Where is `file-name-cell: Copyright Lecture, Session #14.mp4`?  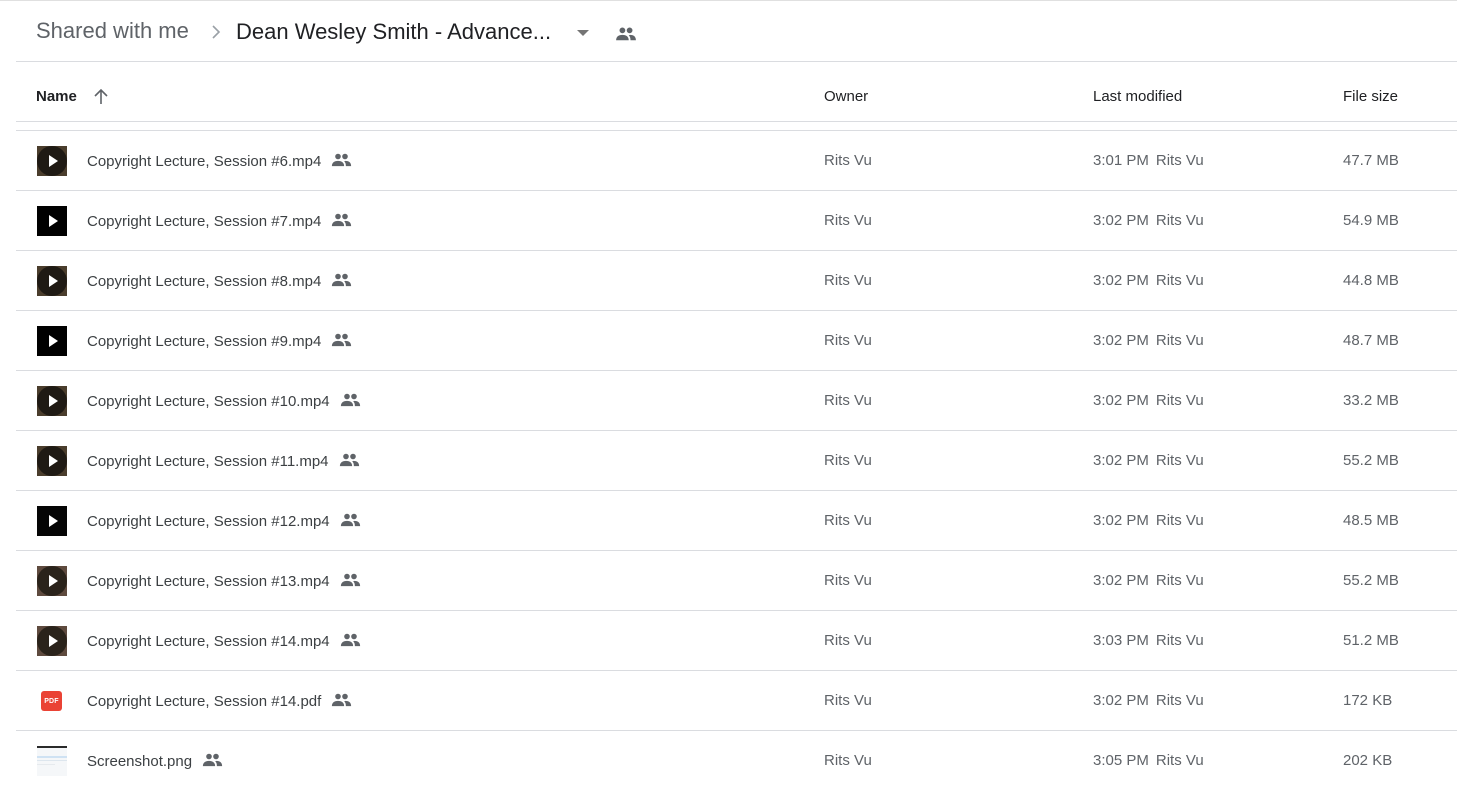
file-name-cell: Copyright Lecture, Session #14.mp4 is located at coordinates (224, 641).